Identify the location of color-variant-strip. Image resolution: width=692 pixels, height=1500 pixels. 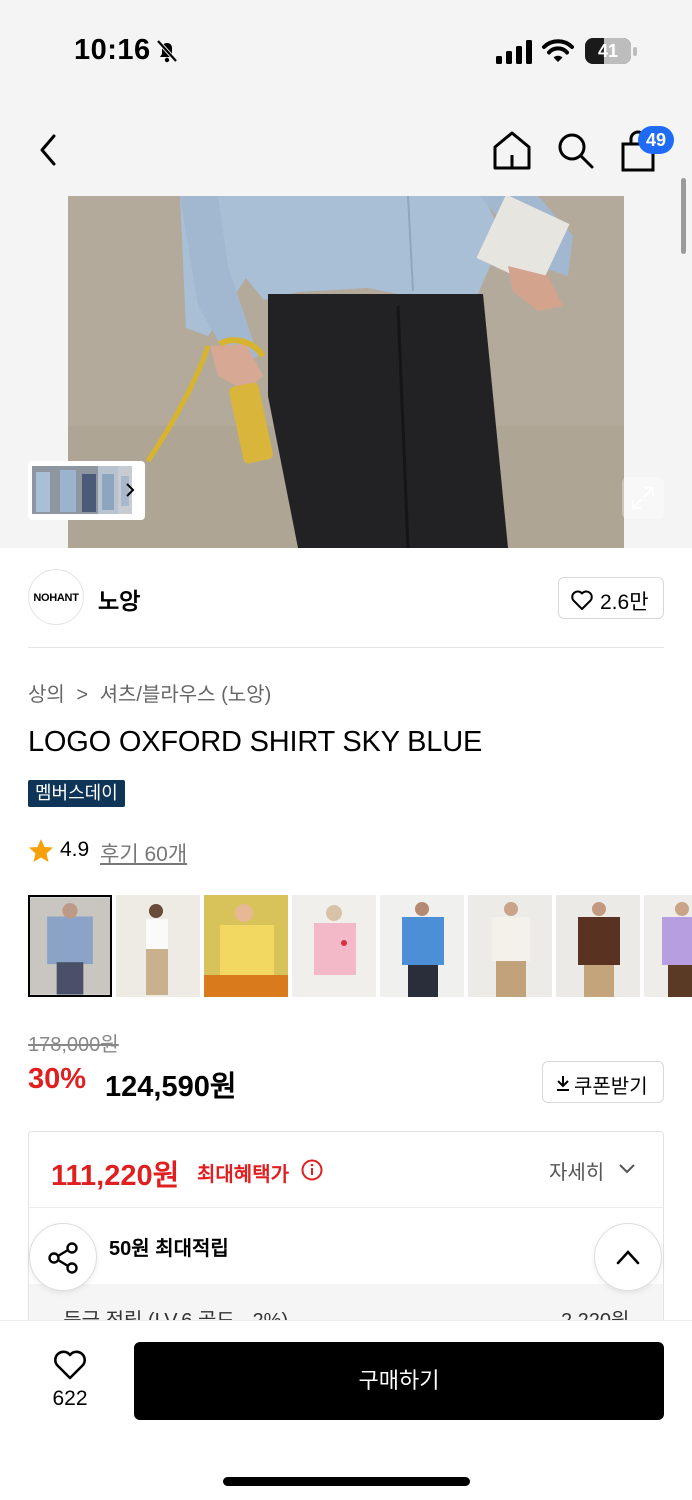
(360, 946).